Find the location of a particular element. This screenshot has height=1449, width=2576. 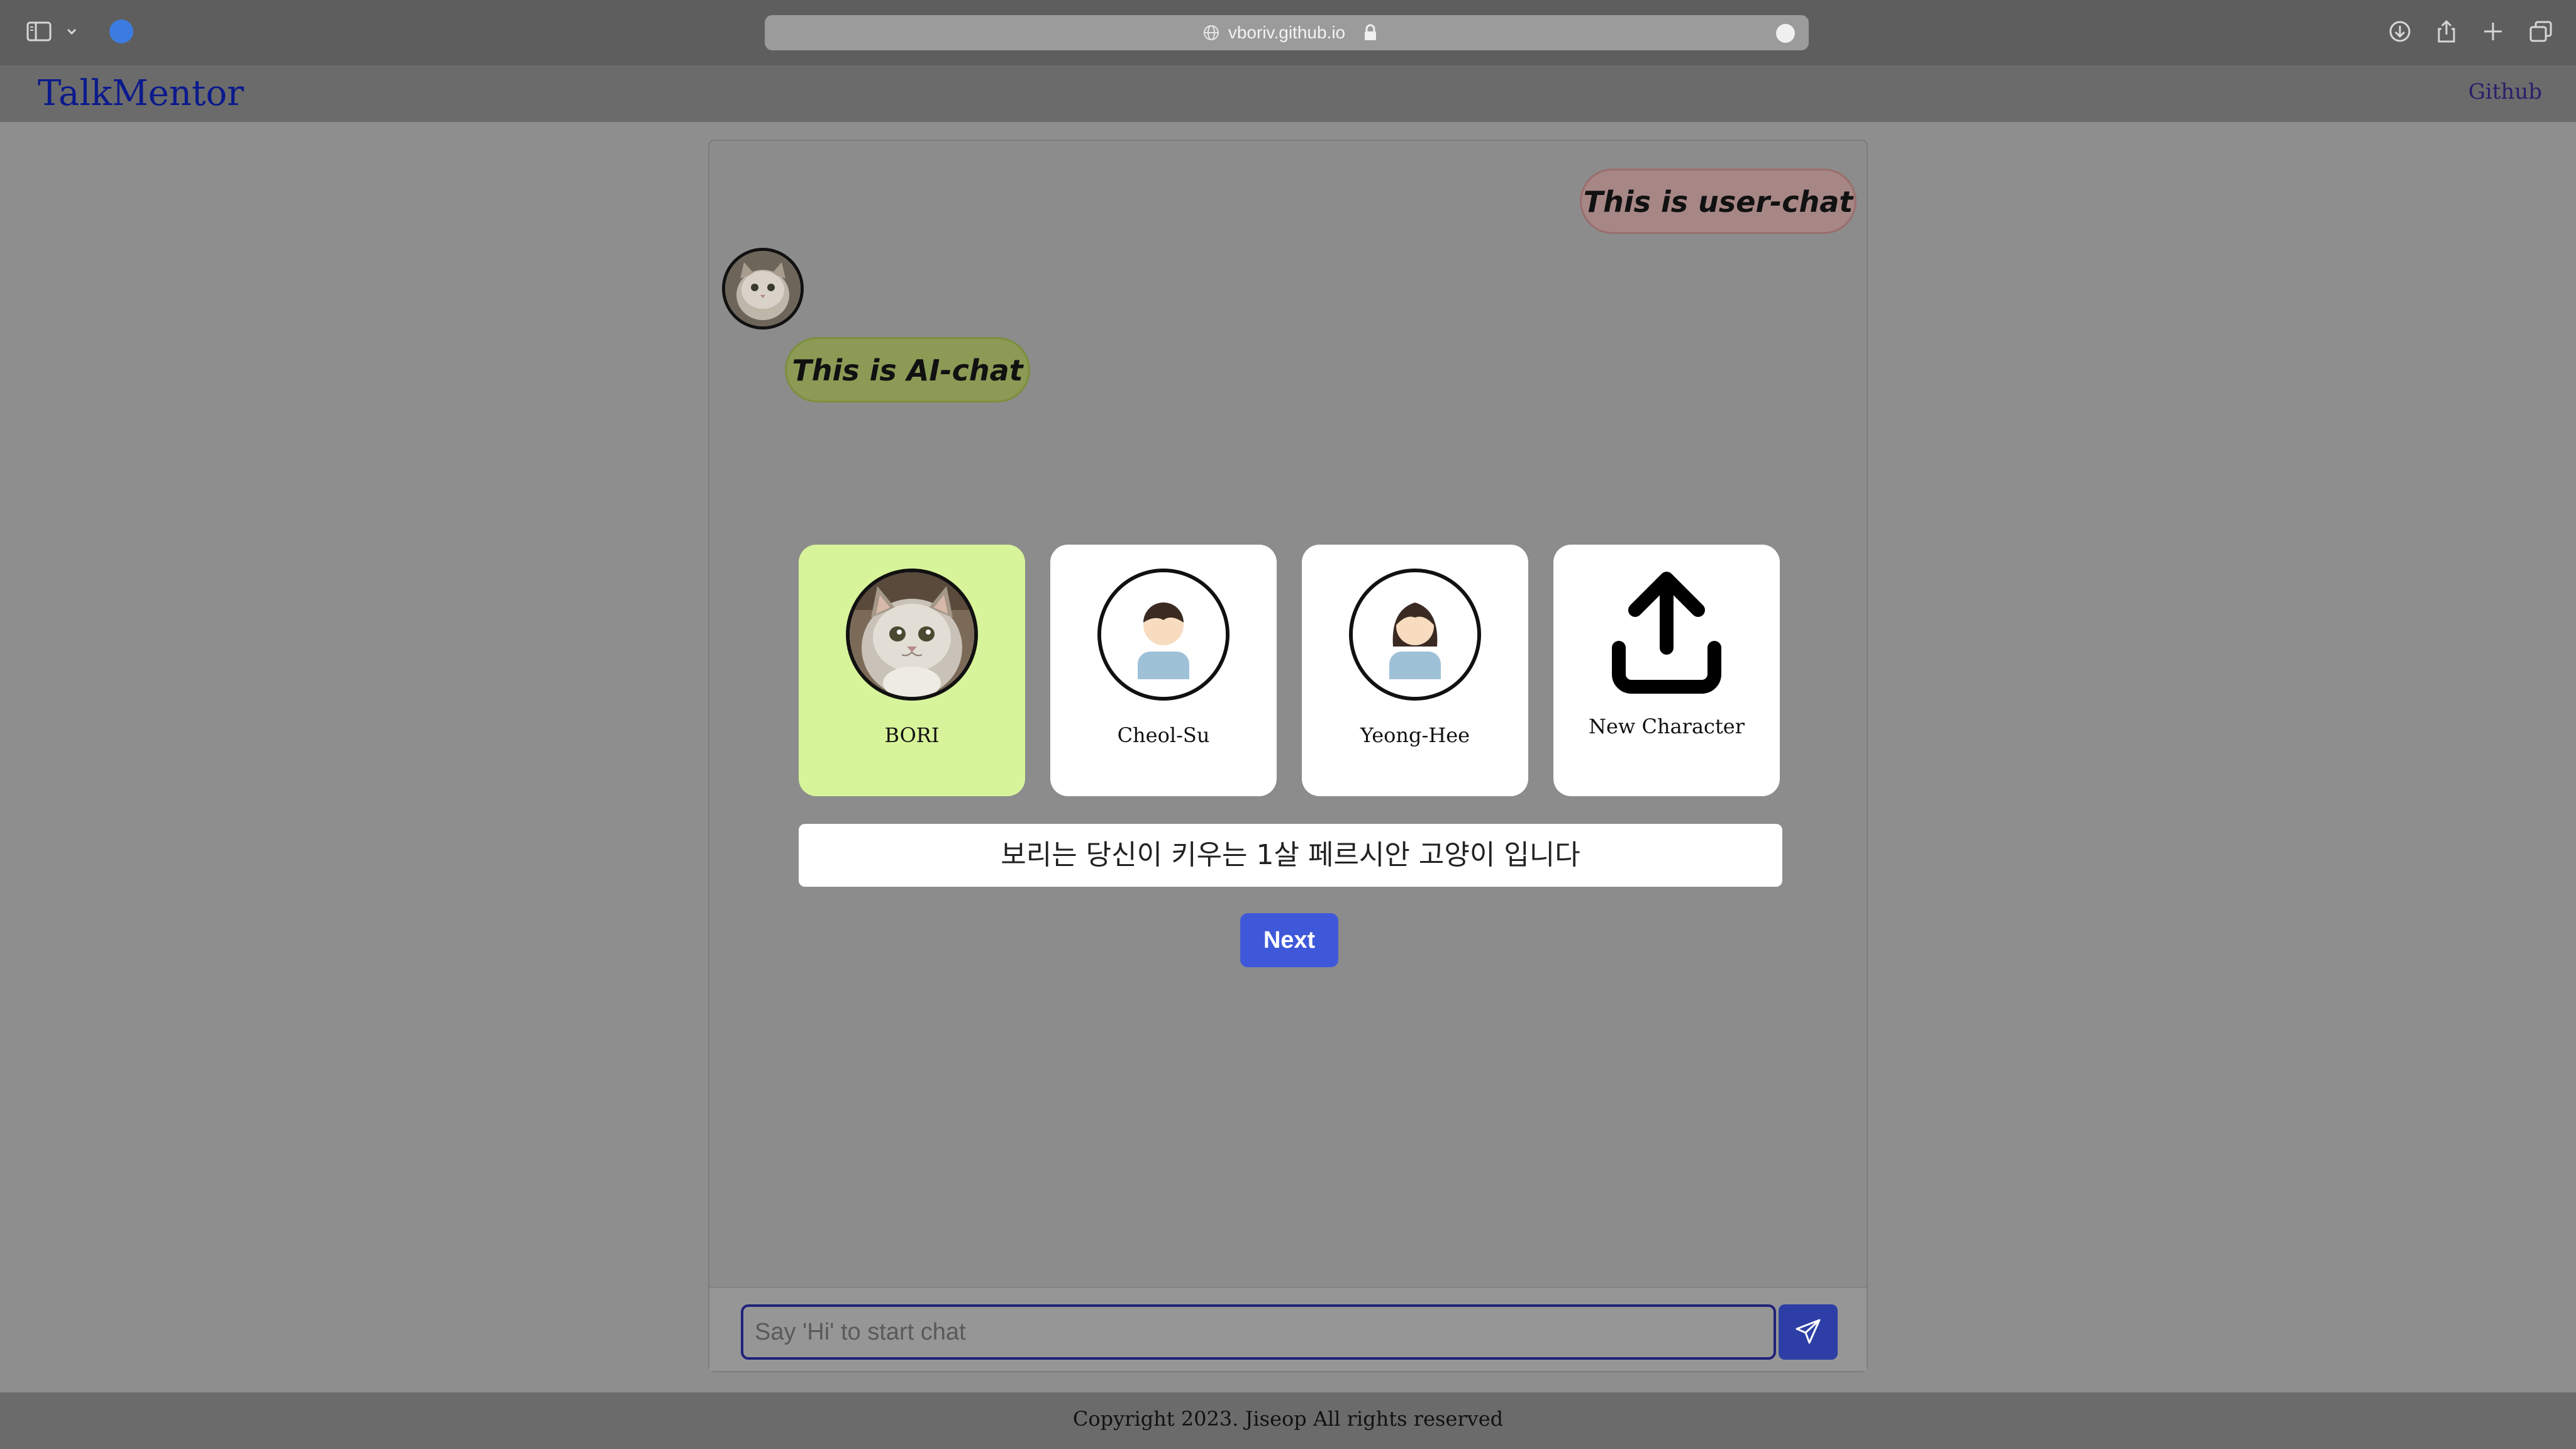

url-text: vboriv.github.io is located at coordinates (1287, 32).